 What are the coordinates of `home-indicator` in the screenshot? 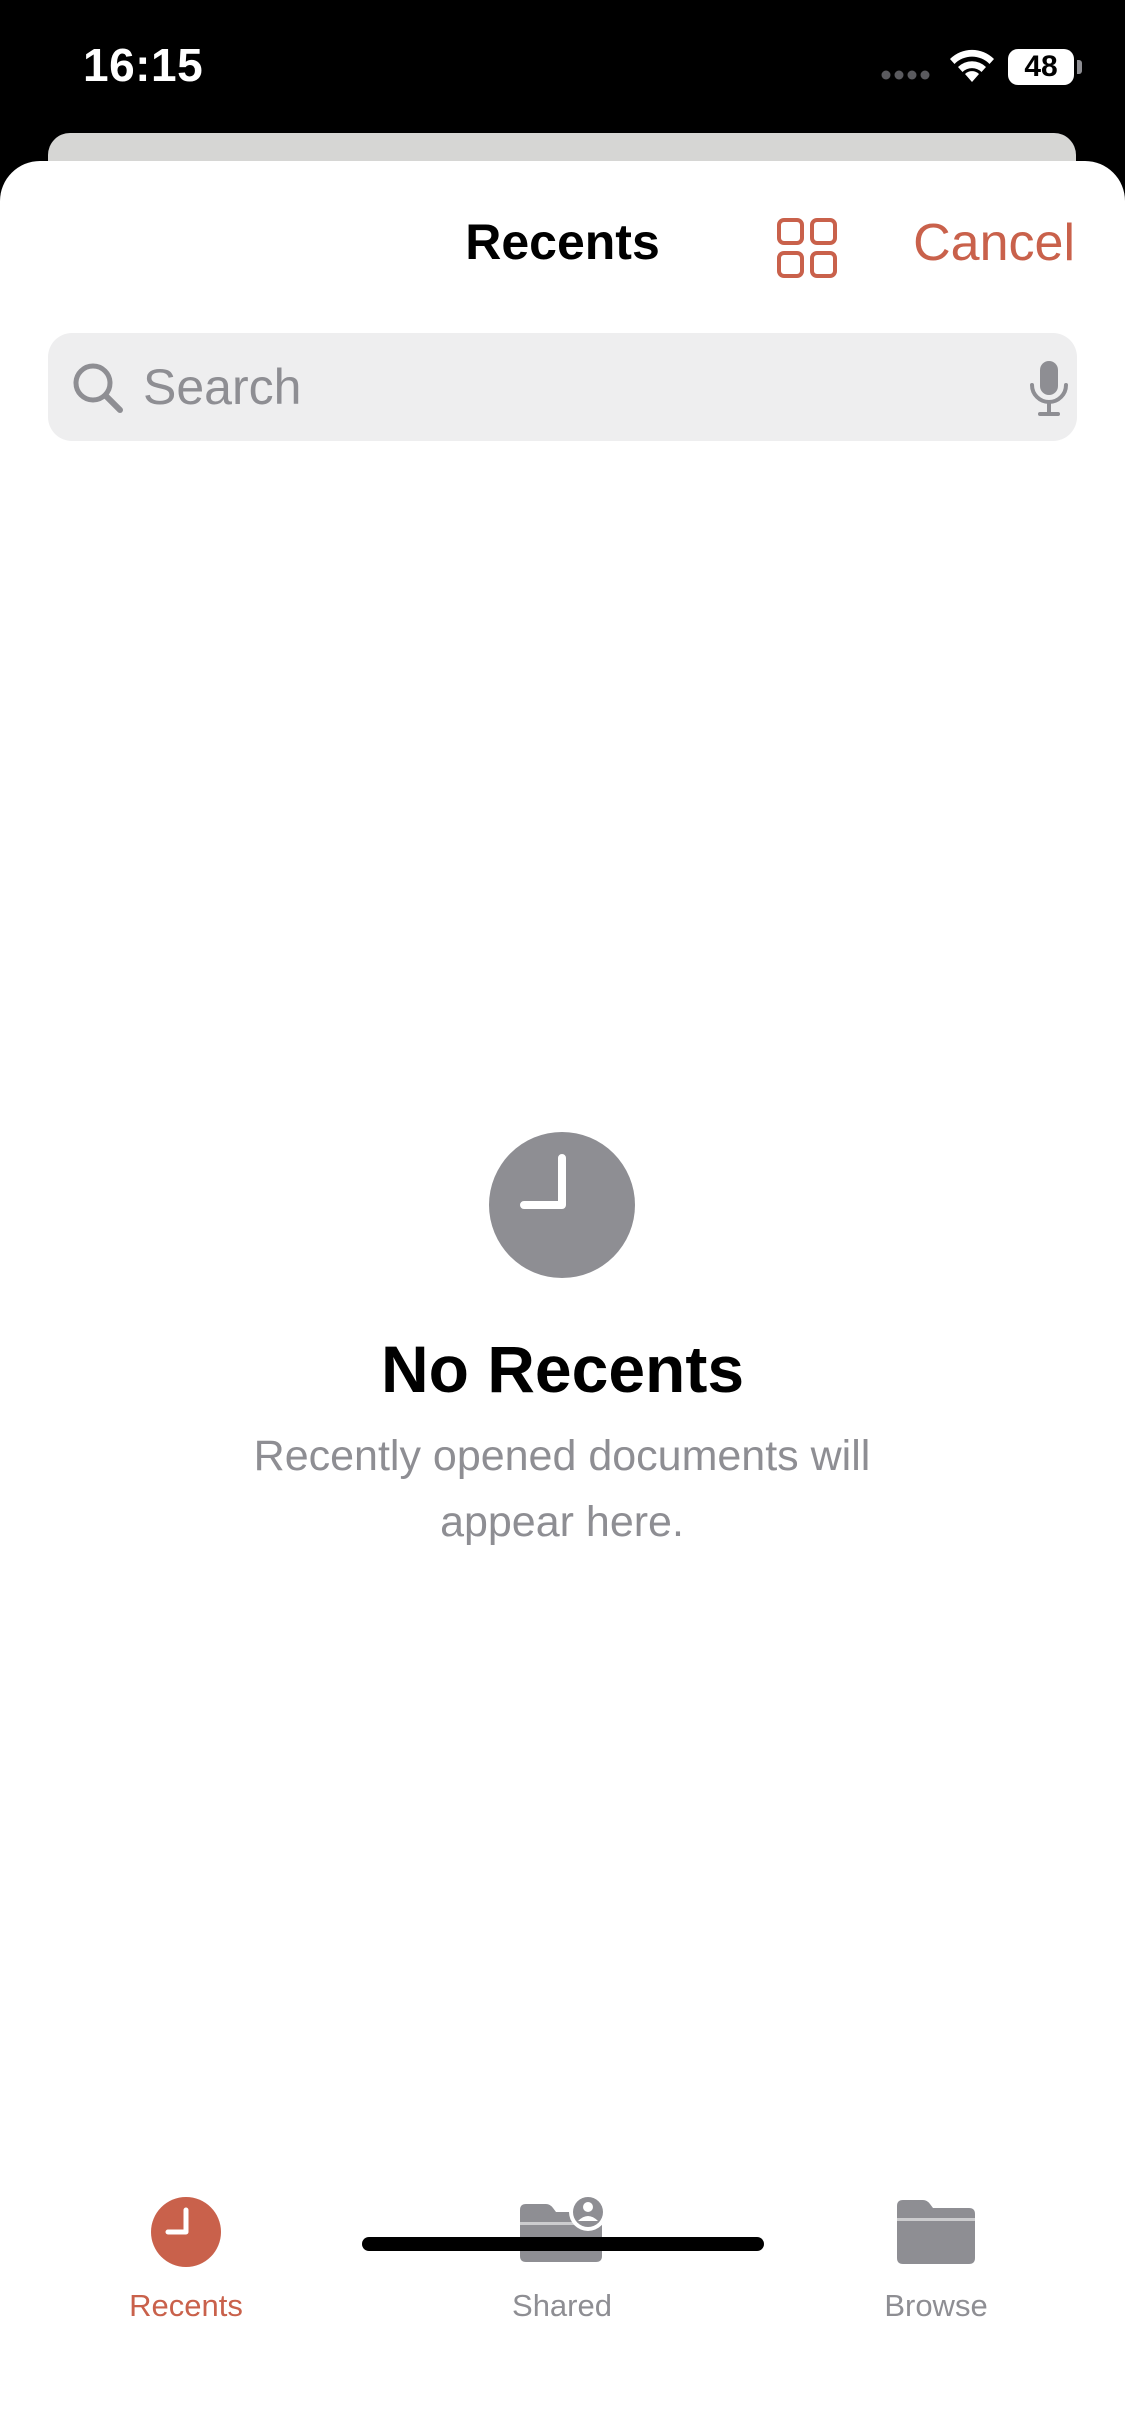 It's located at (563, 2244).